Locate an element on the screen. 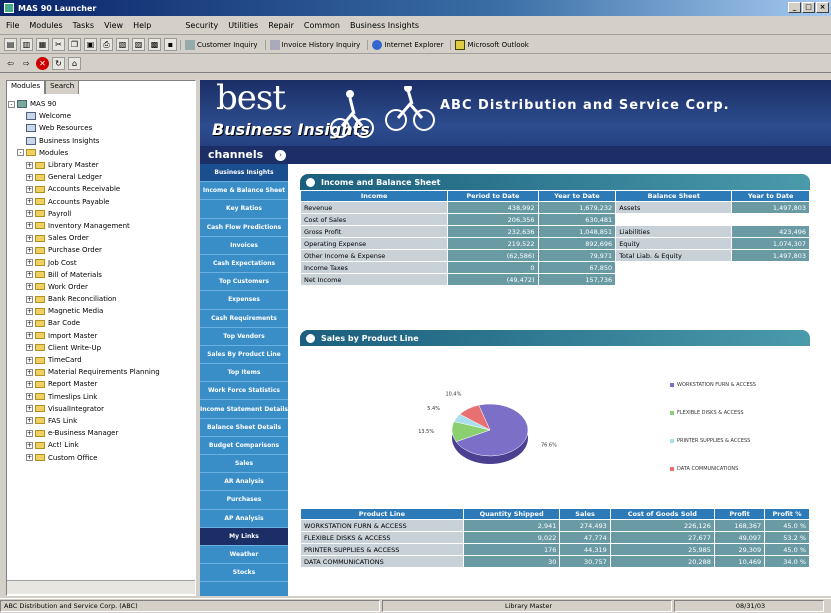 This screenshot has width=831, height=613. nav-item: Top Items is located at coordinates (244, 373).